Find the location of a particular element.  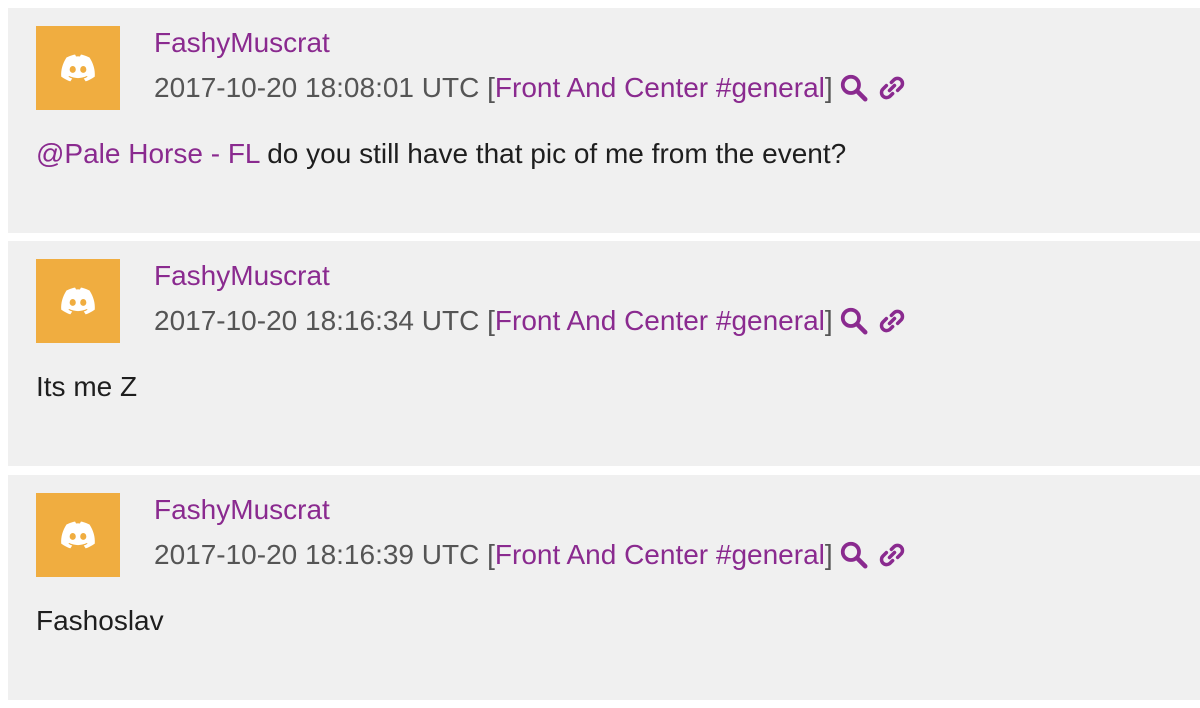

message-content: Its me Z is located at coordinates (87, 386).